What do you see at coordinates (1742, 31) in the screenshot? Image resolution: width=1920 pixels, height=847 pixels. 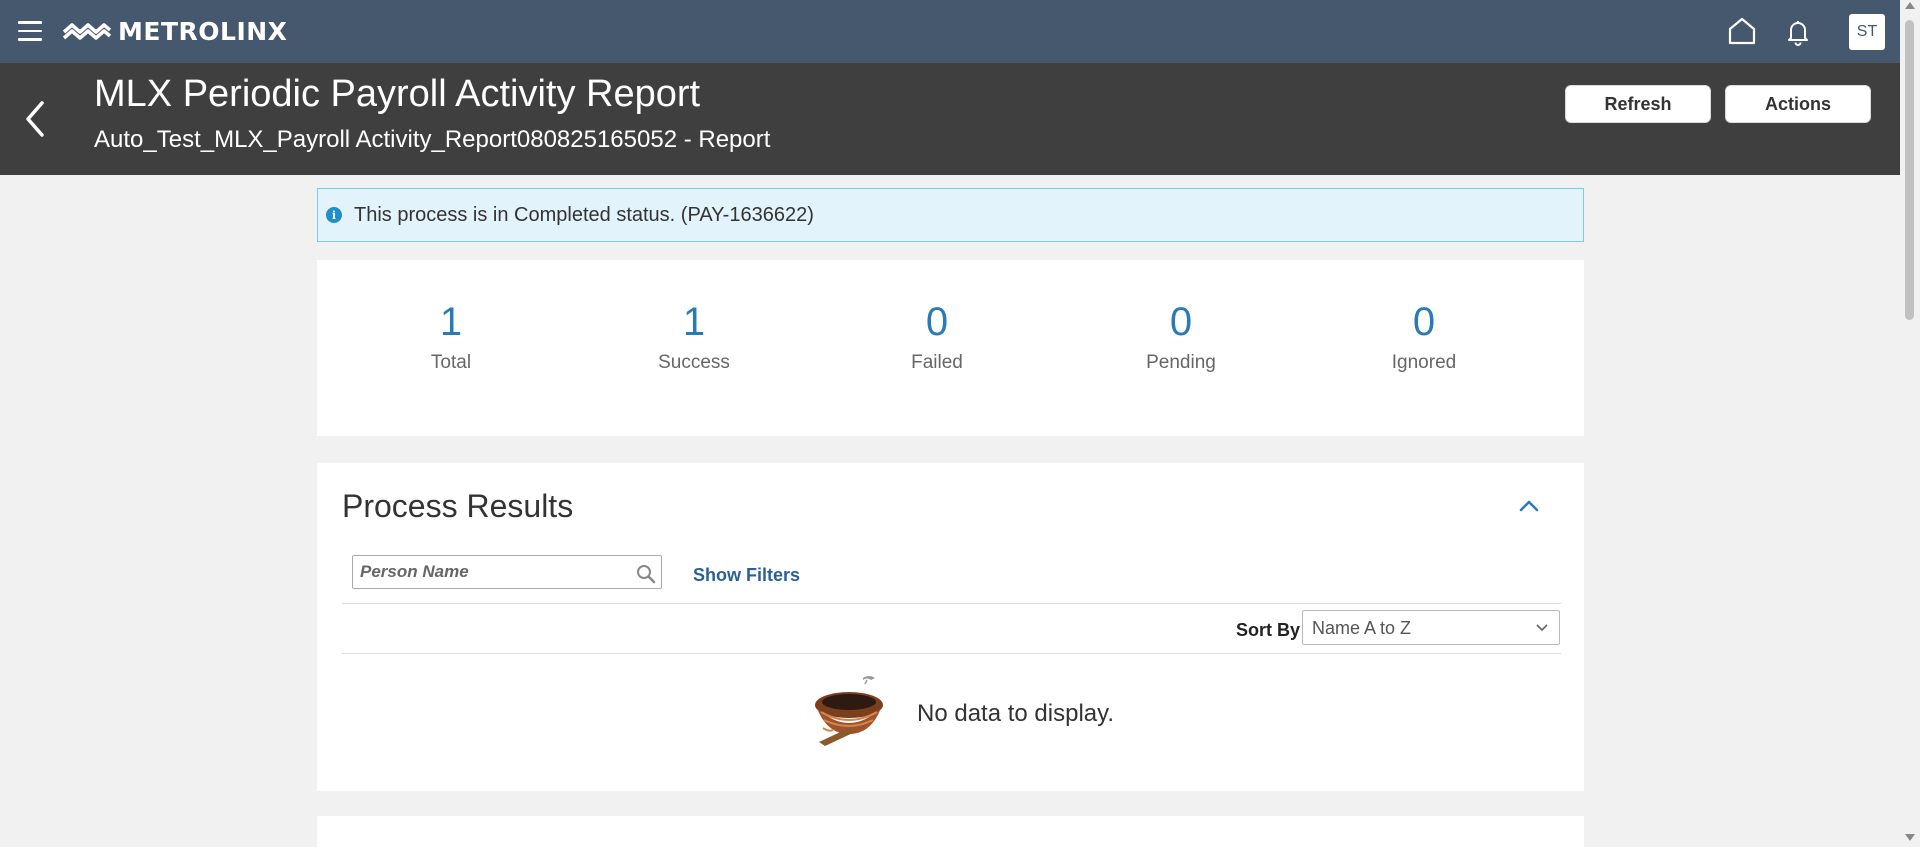 I see `home-icon` at bounding box center [1742, 31].